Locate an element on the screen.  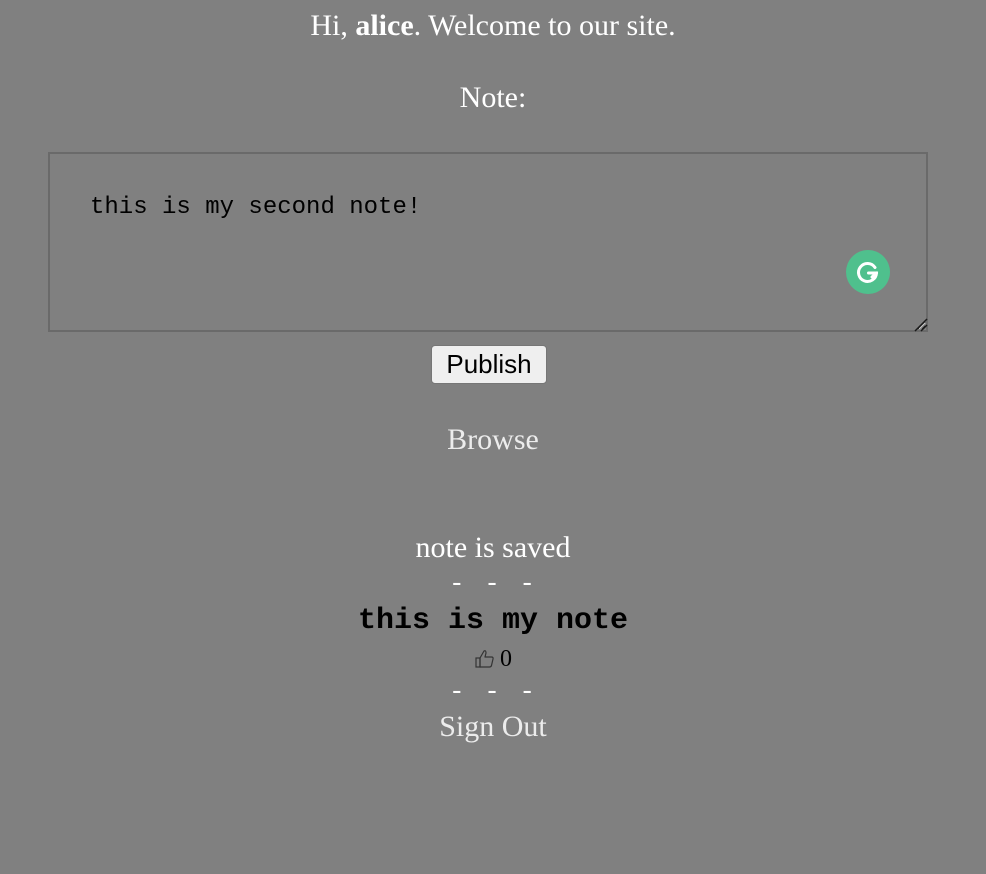
sign-out-link: Sign Out is located at coordinates (493, 727).